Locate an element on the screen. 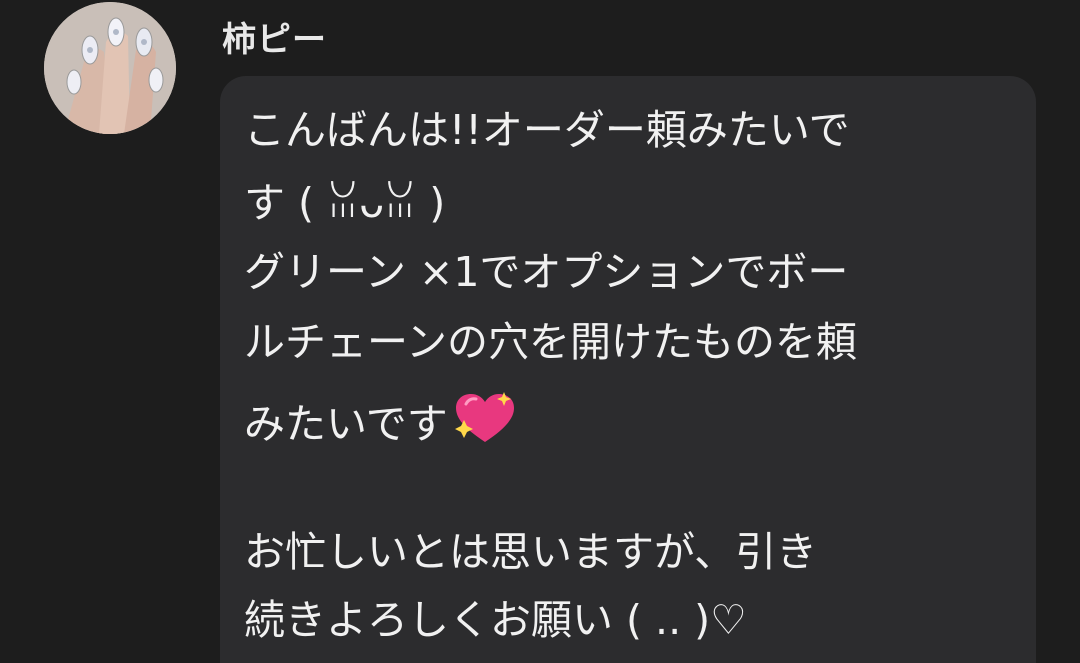  message-line: こんばんは!!オーダー頼みたいで is located at coordinates (547, 130).